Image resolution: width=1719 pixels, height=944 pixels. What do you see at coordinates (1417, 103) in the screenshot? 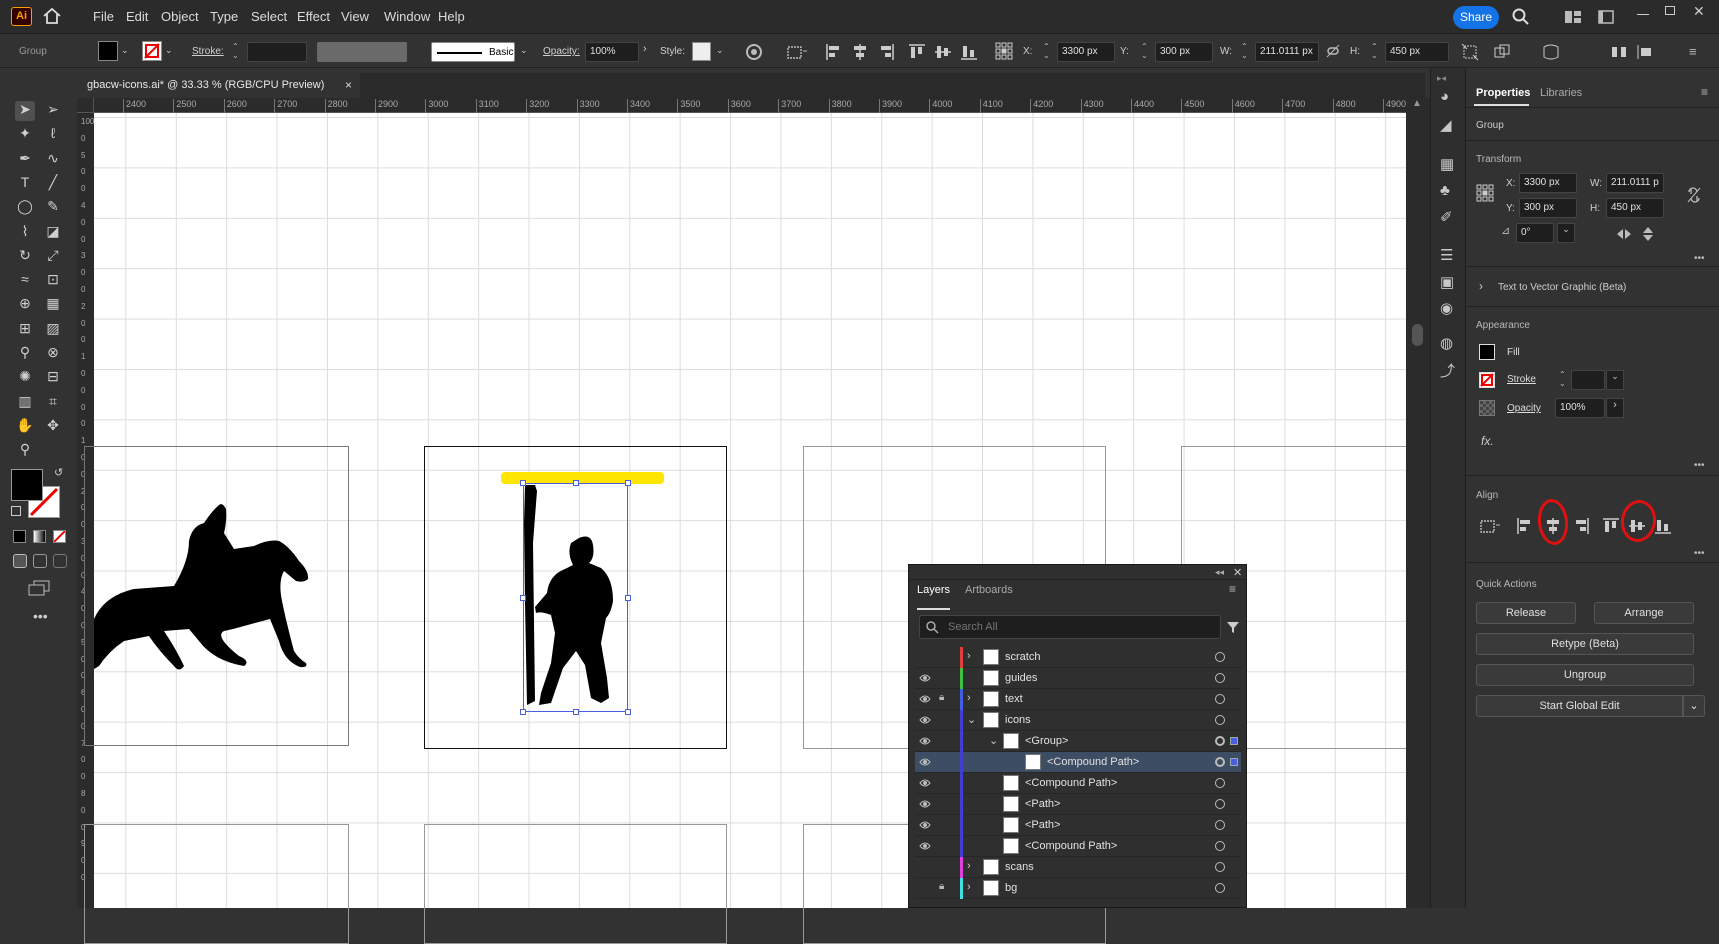
I see `scroll-up-icon: ▲` at bounding box center [1417, 103].